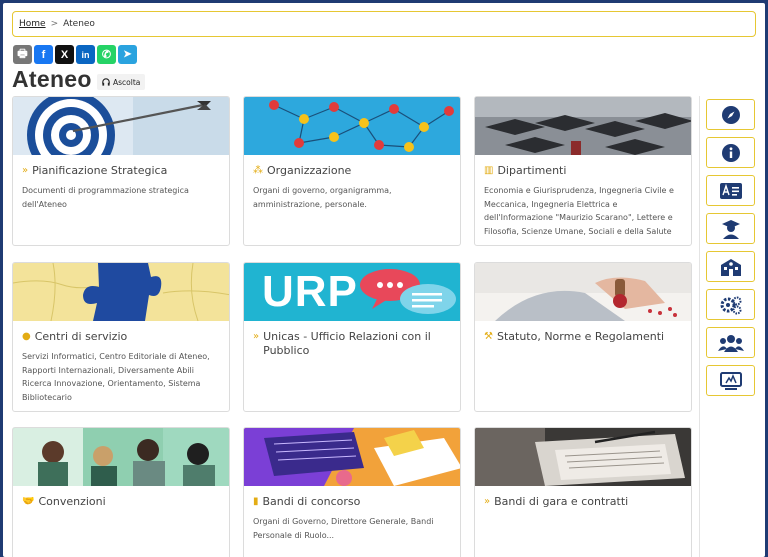 This screenshot has height=557, width=768. What do you see at coordinates (583, 492) in the screenshot?
I see `card-bandi-di-gara-e-contratti: » Bandi di gara e contratti` at bounding box center [583, 492].